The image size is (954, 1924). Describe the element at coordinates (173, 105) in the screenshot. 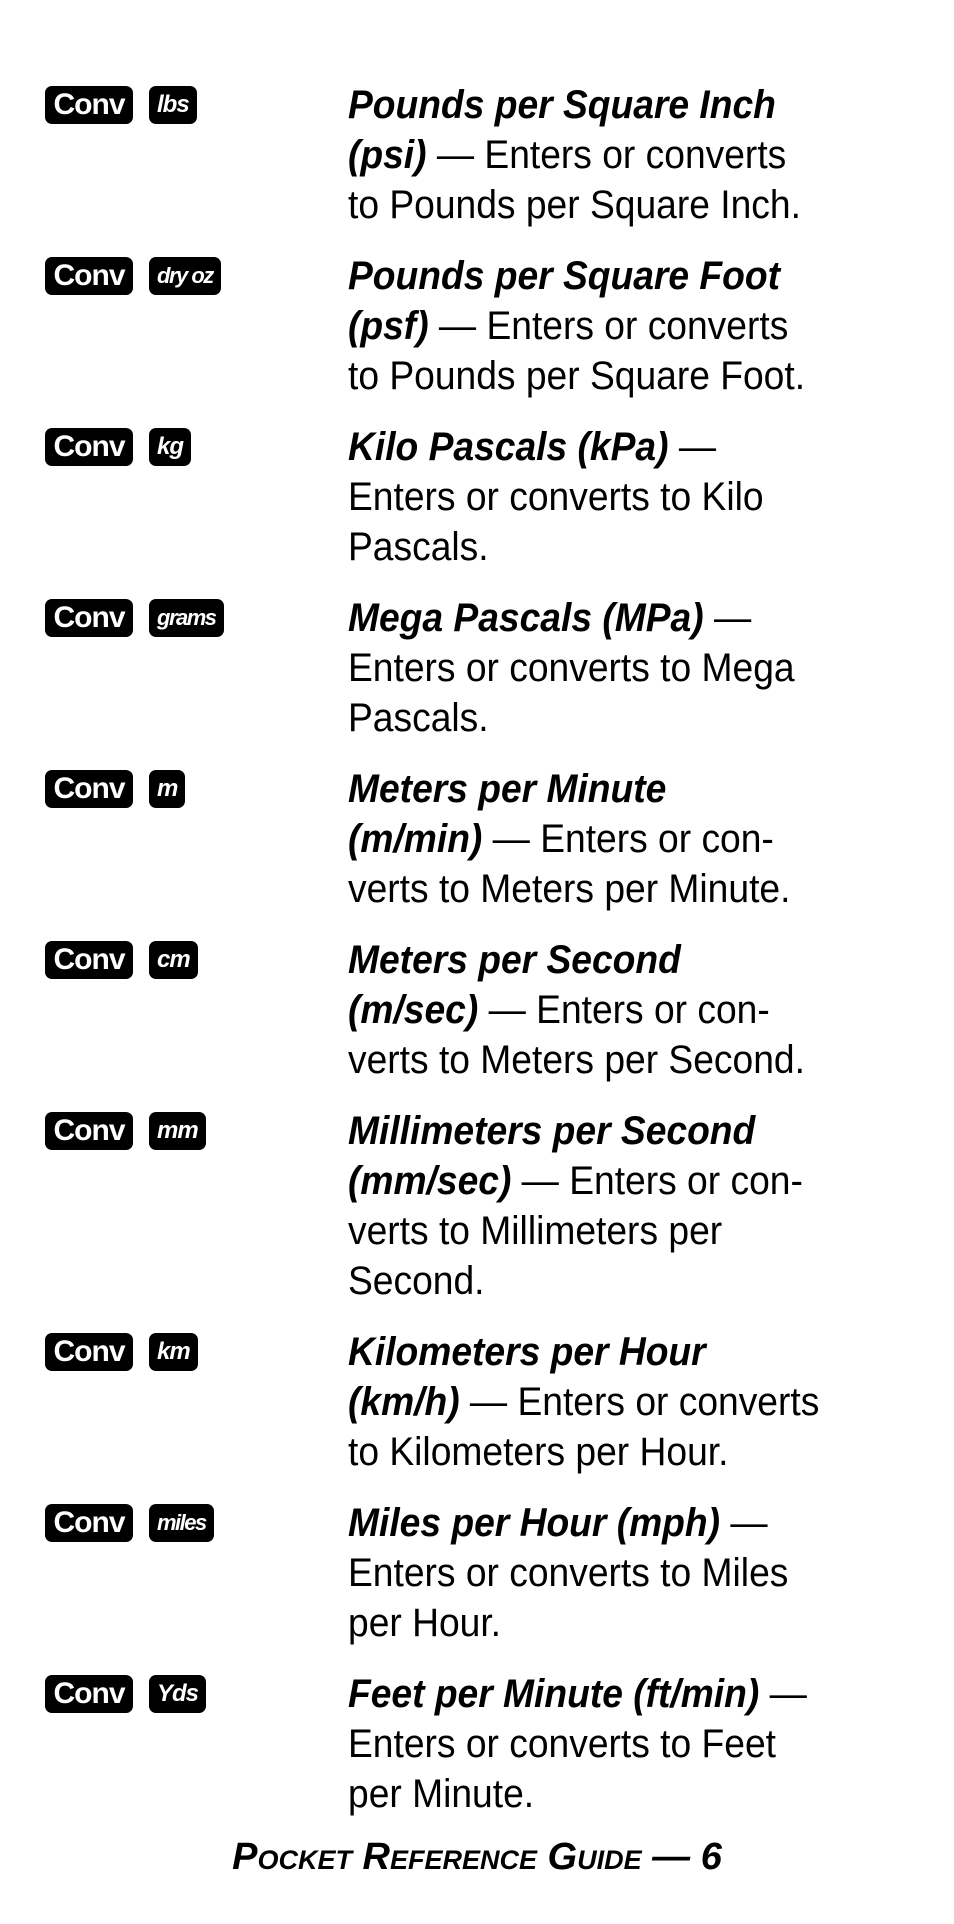

I see `unit-key-icon: lbs` at that location.